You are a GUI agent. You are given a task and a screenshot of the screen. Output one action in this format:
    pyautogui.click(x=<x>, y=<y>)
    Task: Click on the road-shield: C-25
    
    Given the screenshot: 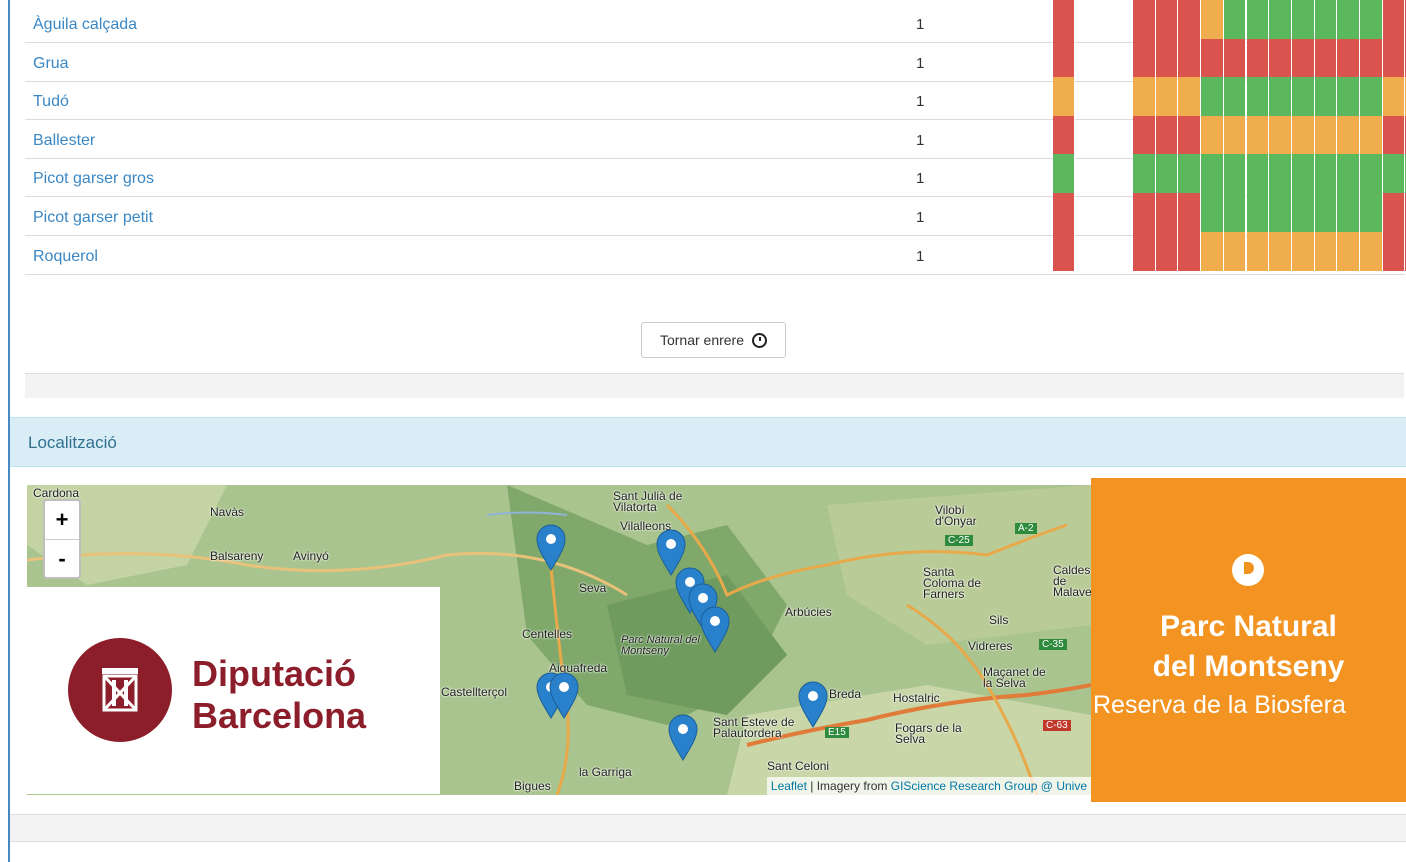 What is the action you would take?
    pyautogui.click(x=959, y=540)
    